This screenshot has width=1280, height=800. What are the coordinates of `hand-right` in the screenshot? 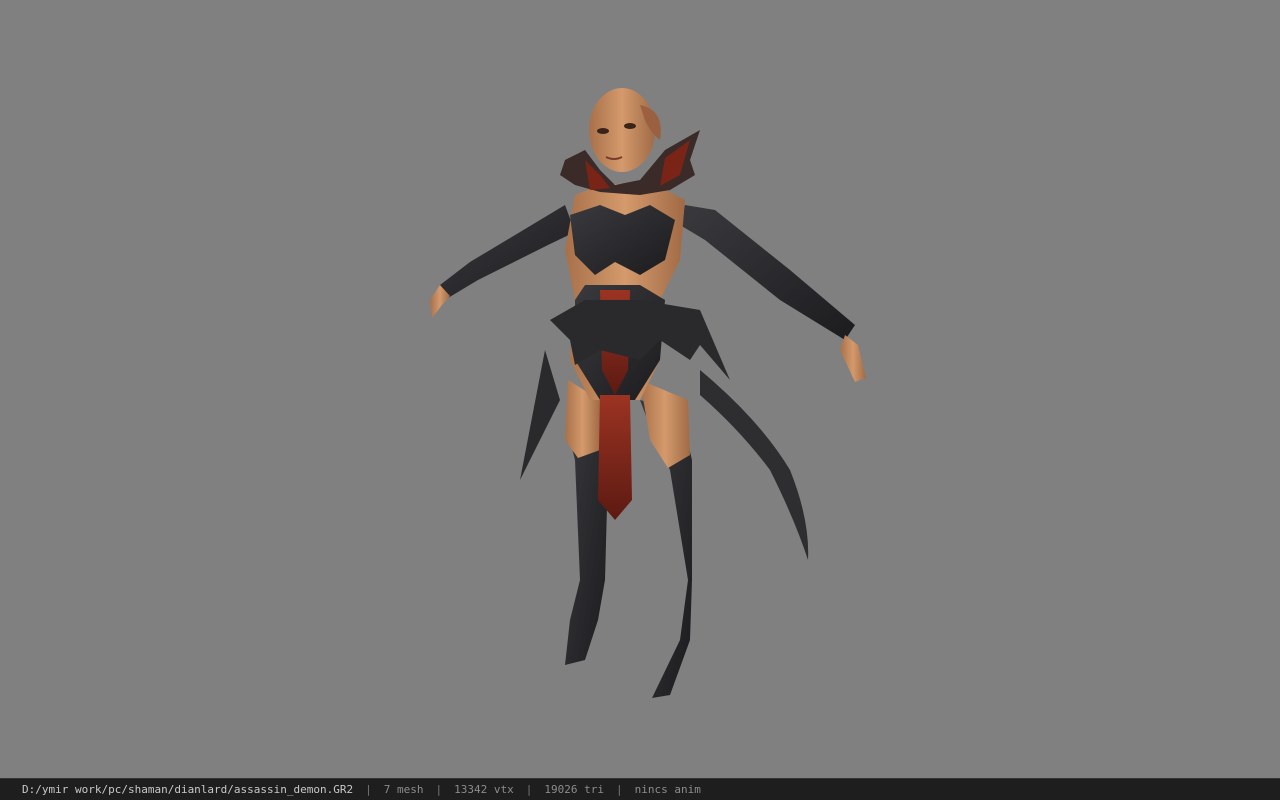 It's located at (853, 358).